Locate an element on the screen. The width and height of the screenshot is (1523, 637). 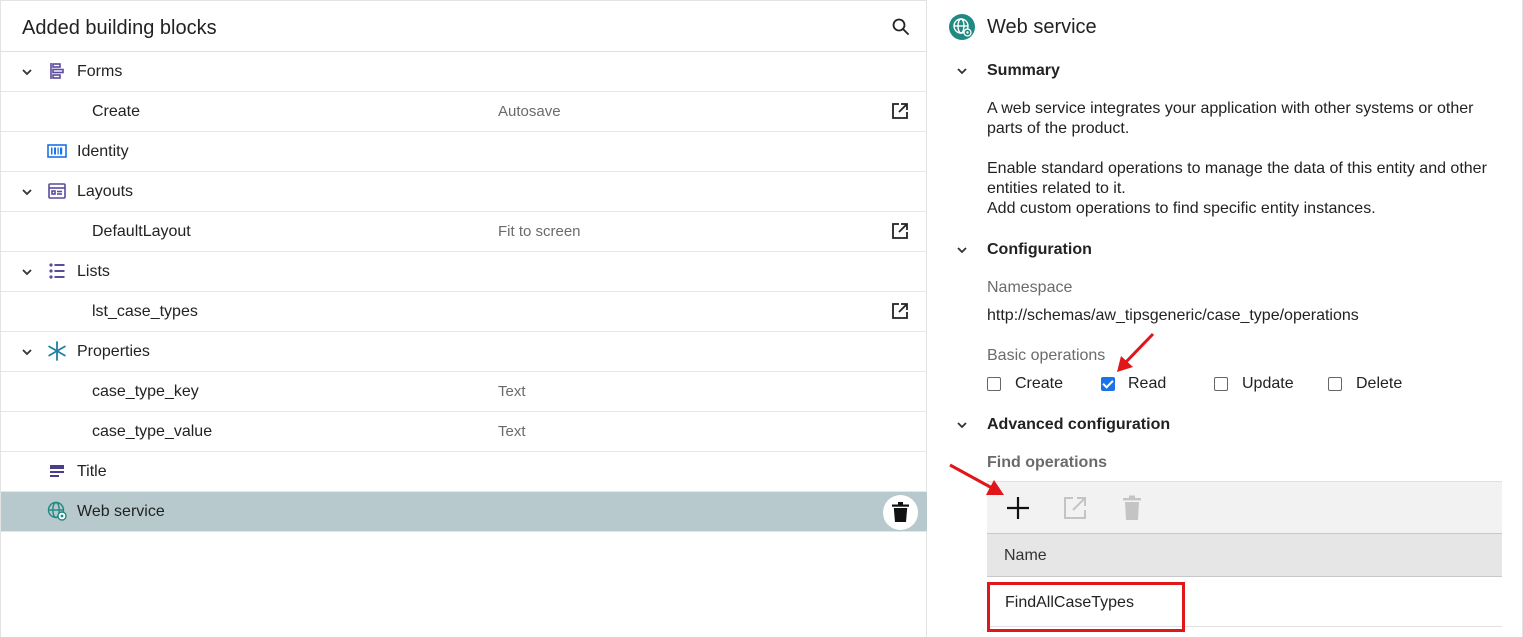
forms-icon is located at coordinates (57, 71).